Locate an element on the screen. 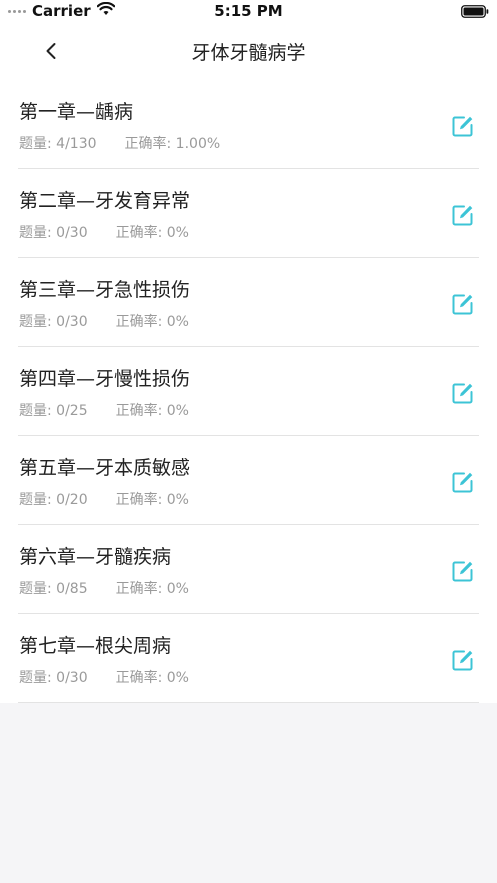 The height and width of the screenshot is (883, 497). chapter-item-4: 第四章—牙慢性损伤 题量: 0/25 正确率: 0% is located at coordinates (248, 391).